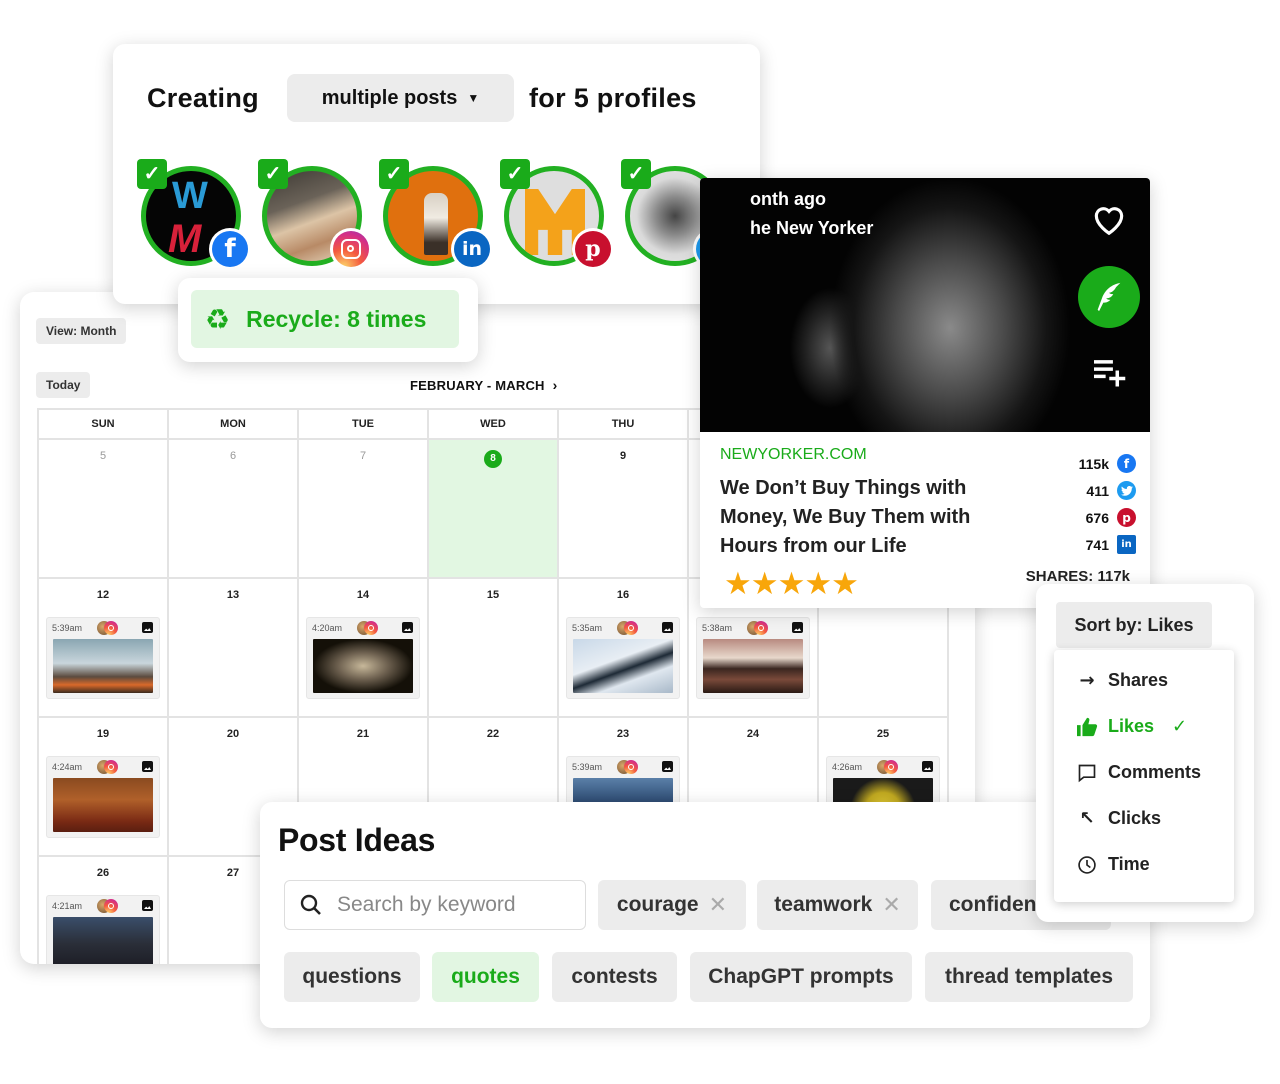  Describe the element at coordinates (67, 906) in the screenshot. I see `post-time: 4:21am` at that location.